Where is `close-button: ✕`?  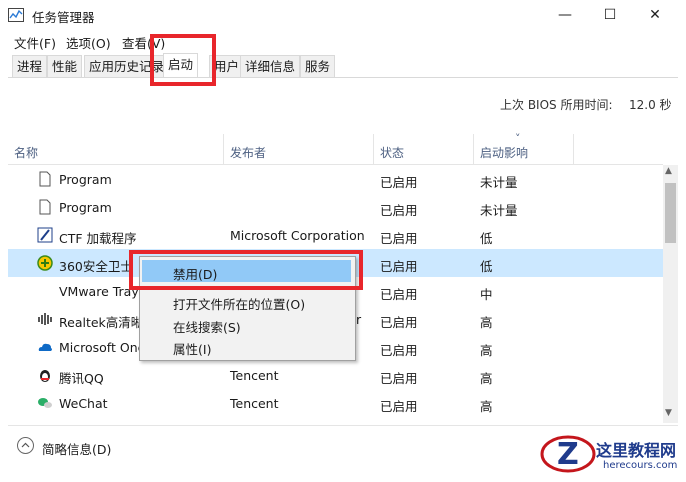
close-button: ✕ is located at coordinates (655, 15).